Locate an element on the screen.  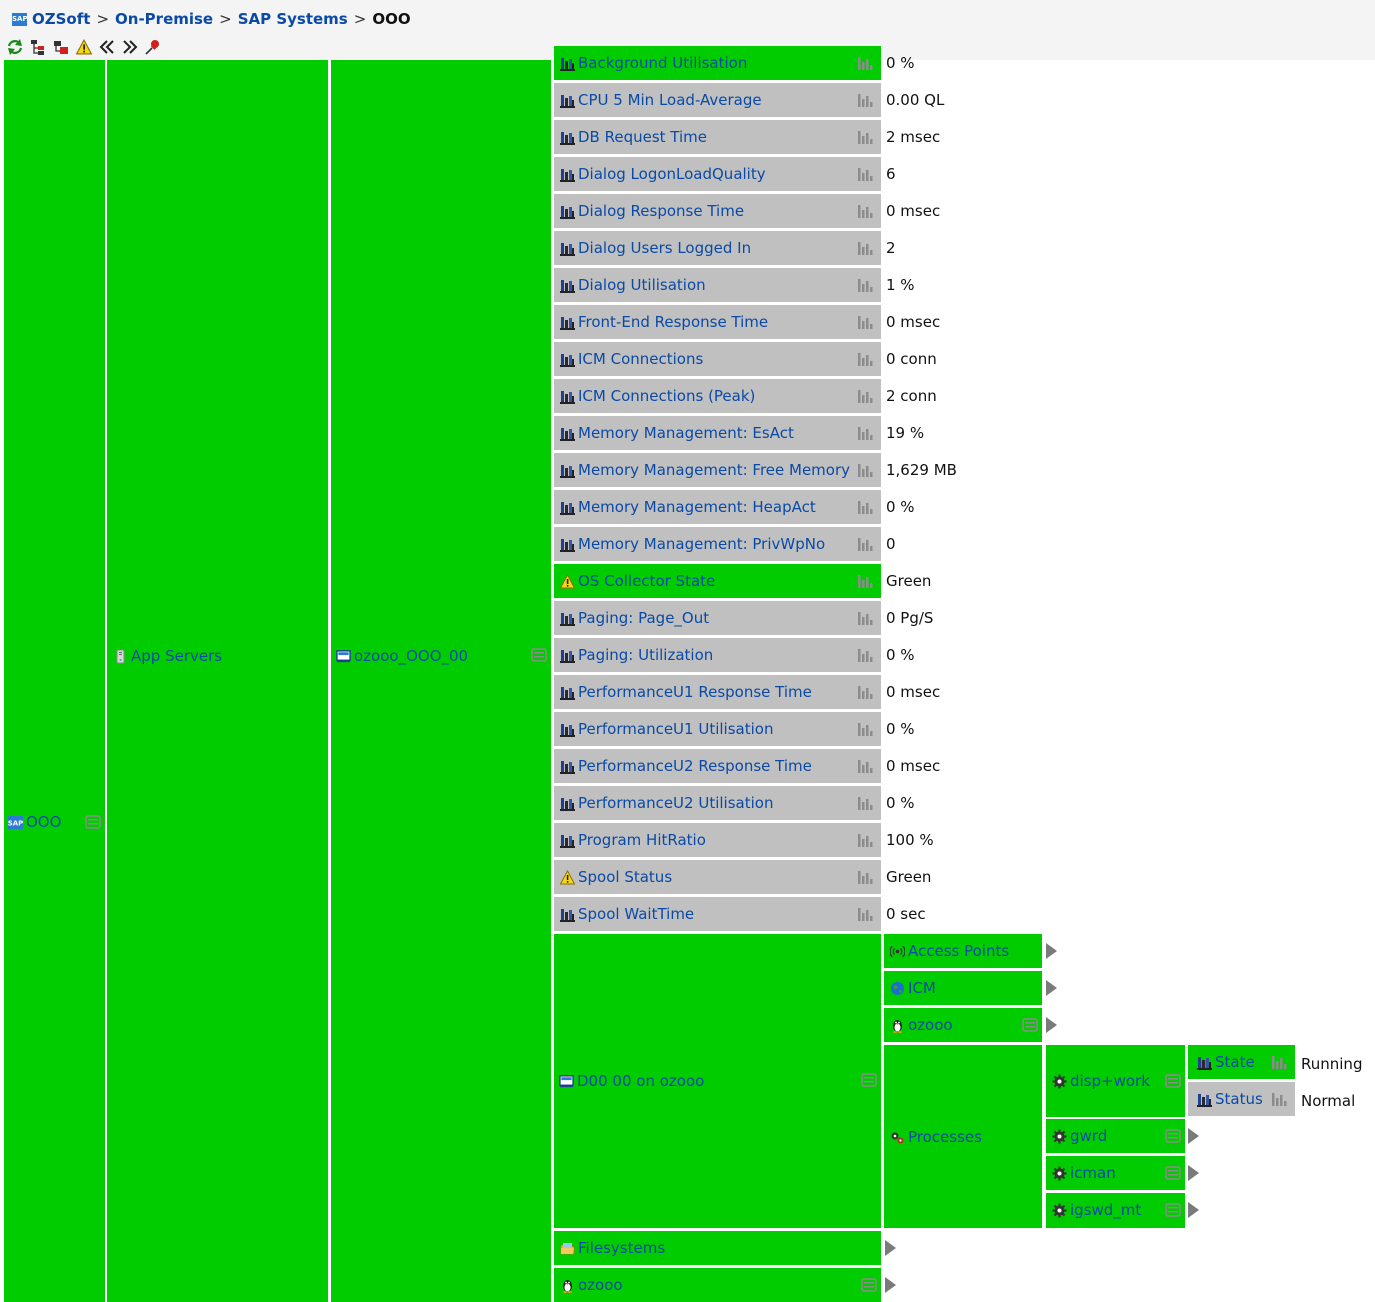
breadcrumb-ozsoft: OZSoft is located at coordinates (61, 19).